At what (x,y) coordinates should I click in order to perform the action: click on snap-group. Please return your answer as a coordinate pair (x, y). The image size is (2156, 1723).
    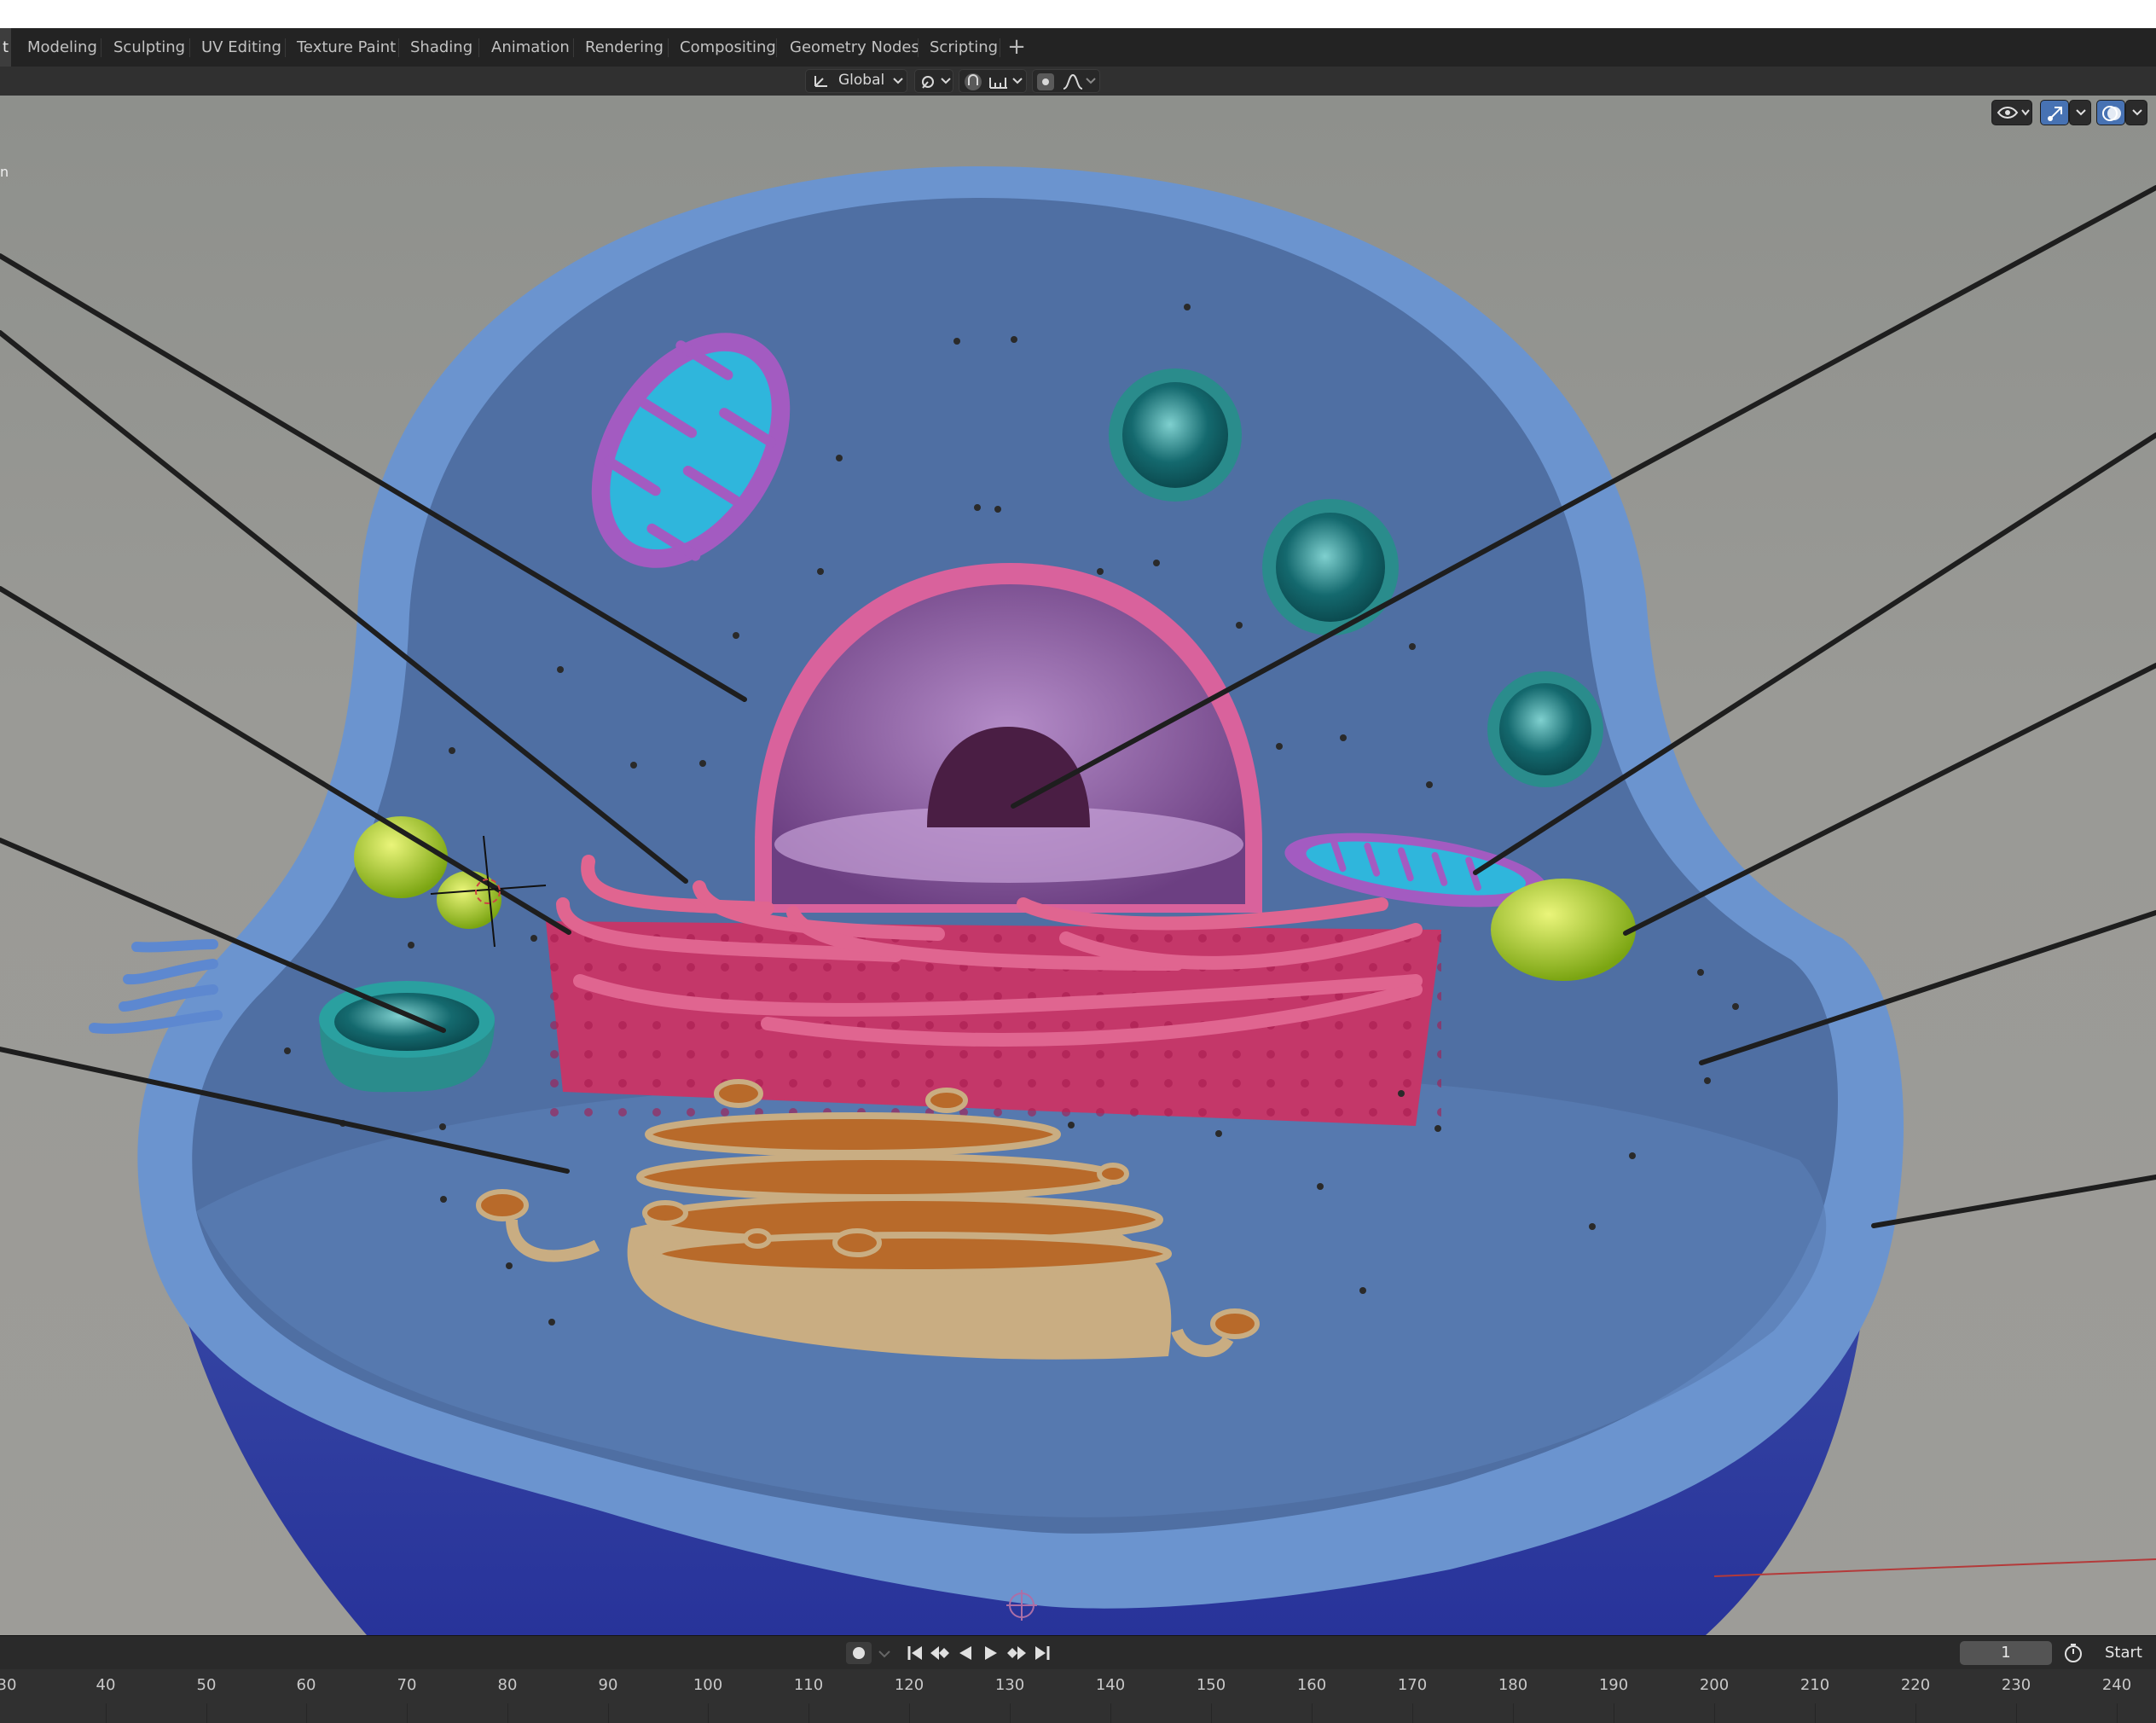
    Looking at the image, I should click on (993, 81).